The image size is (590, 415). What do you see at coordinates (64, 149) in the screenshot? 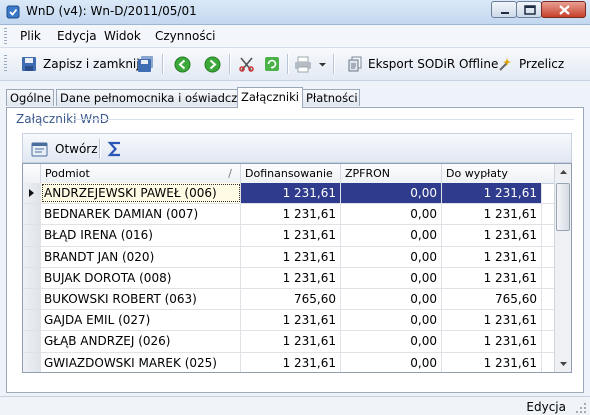
I see `open-button: Otwórz` at bounding box center [64, 149].